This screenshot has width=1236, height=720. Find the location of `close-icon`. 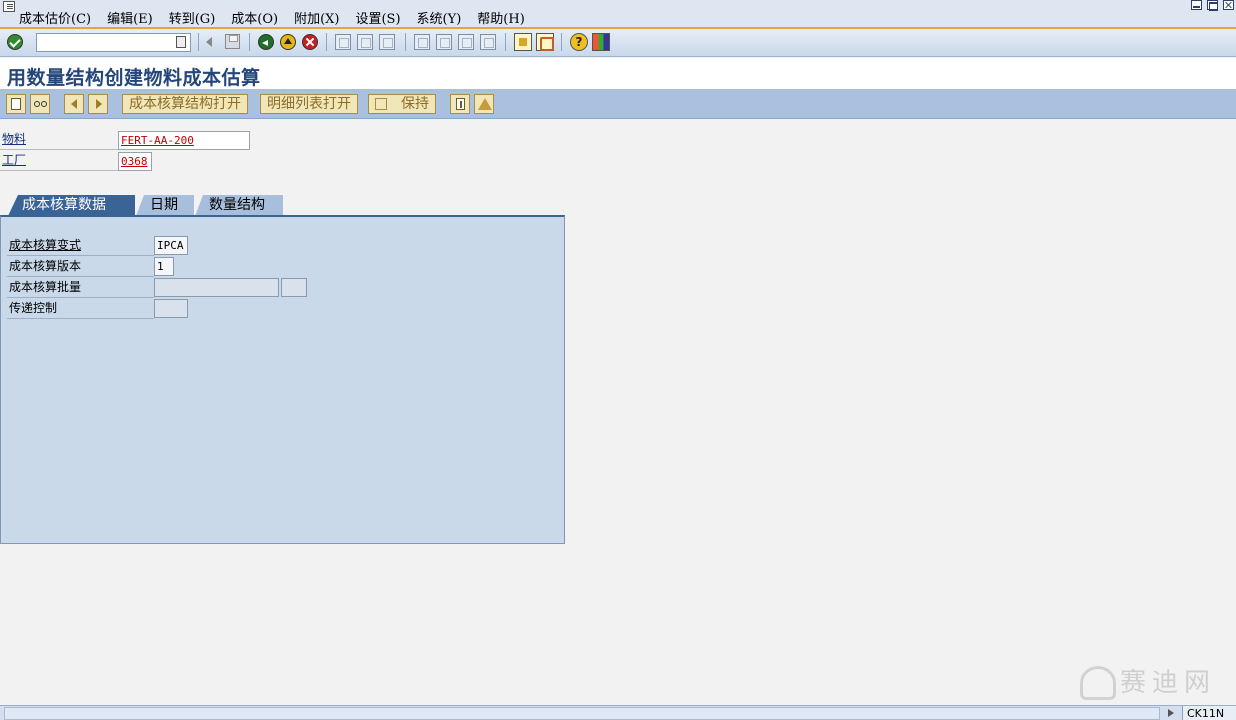

close-icon is located at coordinates (1228, 5).